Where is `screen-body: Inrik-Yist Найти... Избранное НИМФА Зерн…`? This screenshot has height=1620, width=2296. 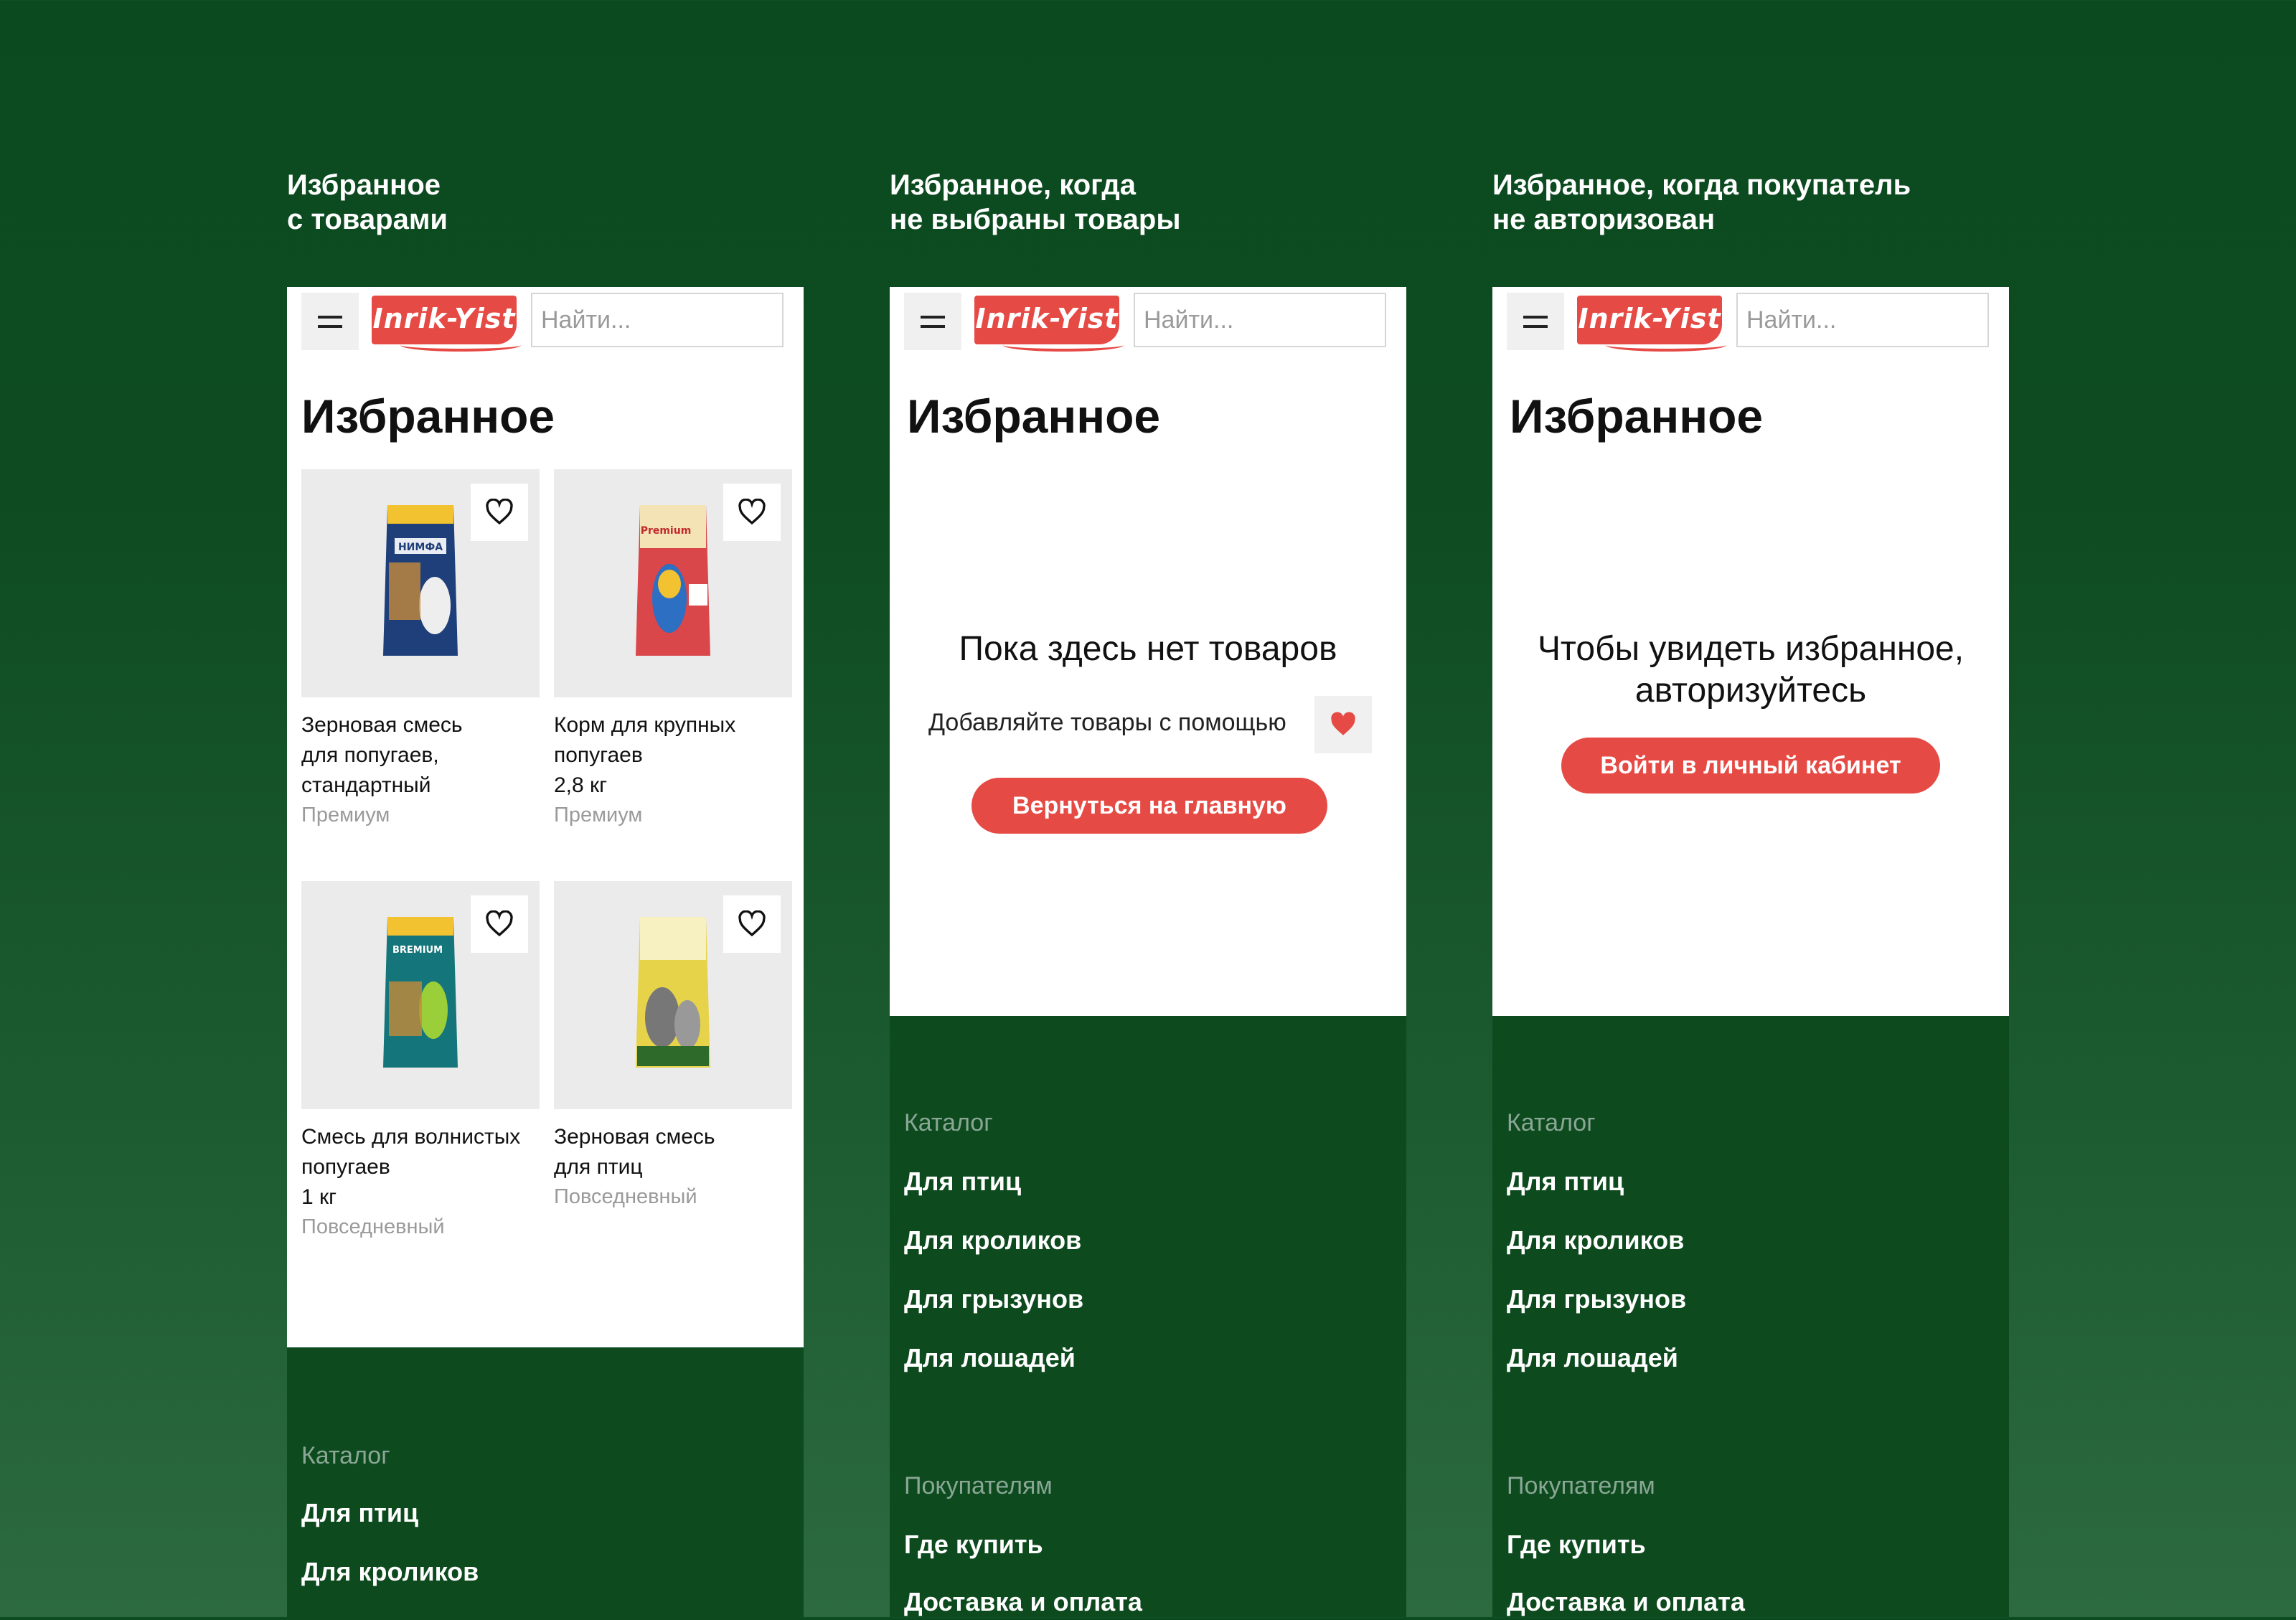 screen-body: Inrik-Yist Найти... Избранное НИМФА Зерн… is located at coordinates (545, 817).